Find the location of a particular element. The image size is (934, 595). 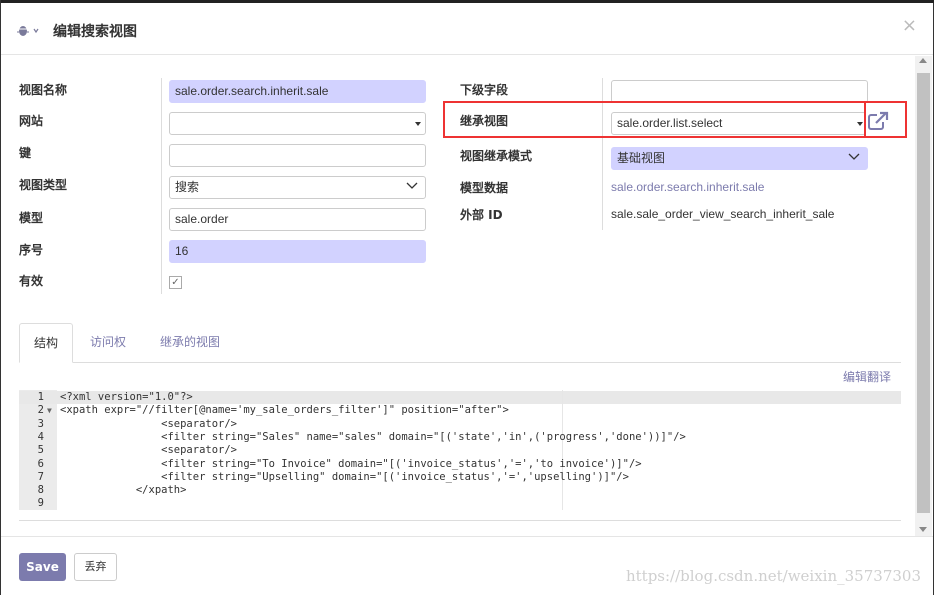

label-view-name: 视图名称 is located at coordinates (43, 90).